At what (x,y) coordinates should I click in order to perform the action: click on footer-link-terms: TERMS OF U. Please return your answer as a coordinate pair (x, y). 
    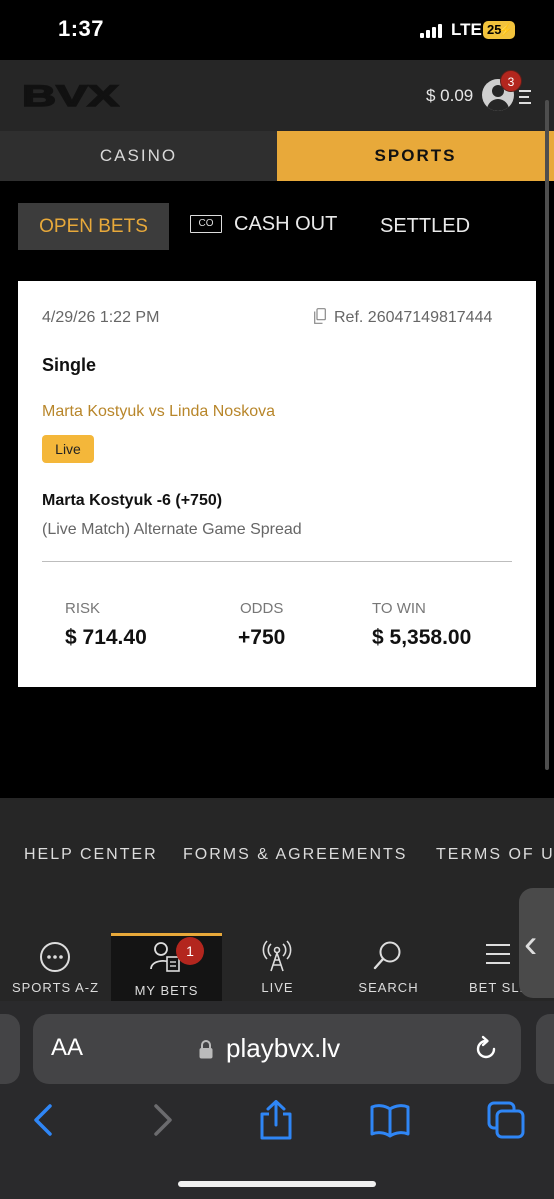
    Looking at the image, I should click on (495, 855).